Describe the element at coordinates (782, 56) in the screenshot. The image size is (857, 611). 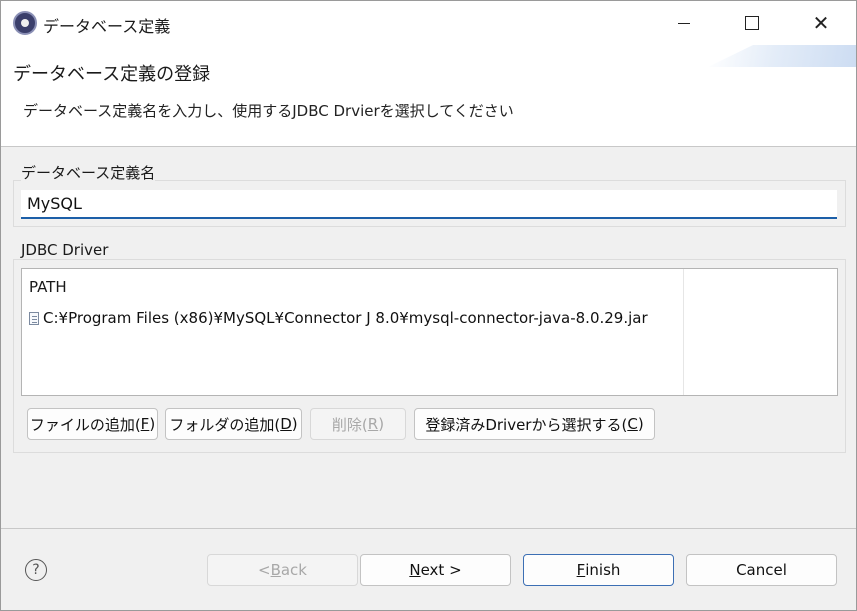
I see `banner-decoration` at that location.